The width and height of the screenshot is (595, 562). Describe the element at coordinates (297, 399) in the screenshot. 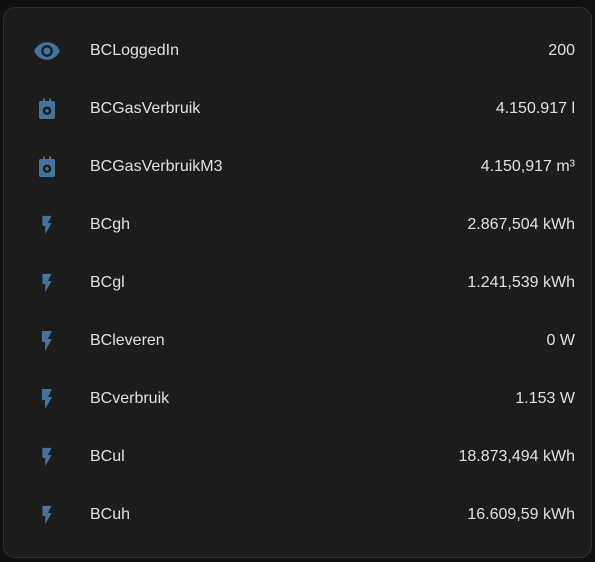

I see `entity-row-bcverbruik: BCverbruik 1.153 W` at that location.